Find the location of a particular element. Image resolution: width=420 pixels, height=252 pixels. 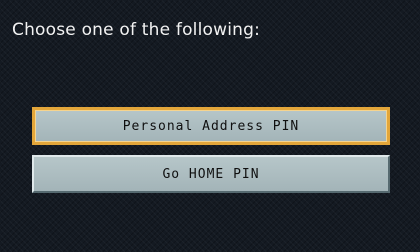

go-home-pin-label: Go HOME PIN is located at coordinates (211, 174).